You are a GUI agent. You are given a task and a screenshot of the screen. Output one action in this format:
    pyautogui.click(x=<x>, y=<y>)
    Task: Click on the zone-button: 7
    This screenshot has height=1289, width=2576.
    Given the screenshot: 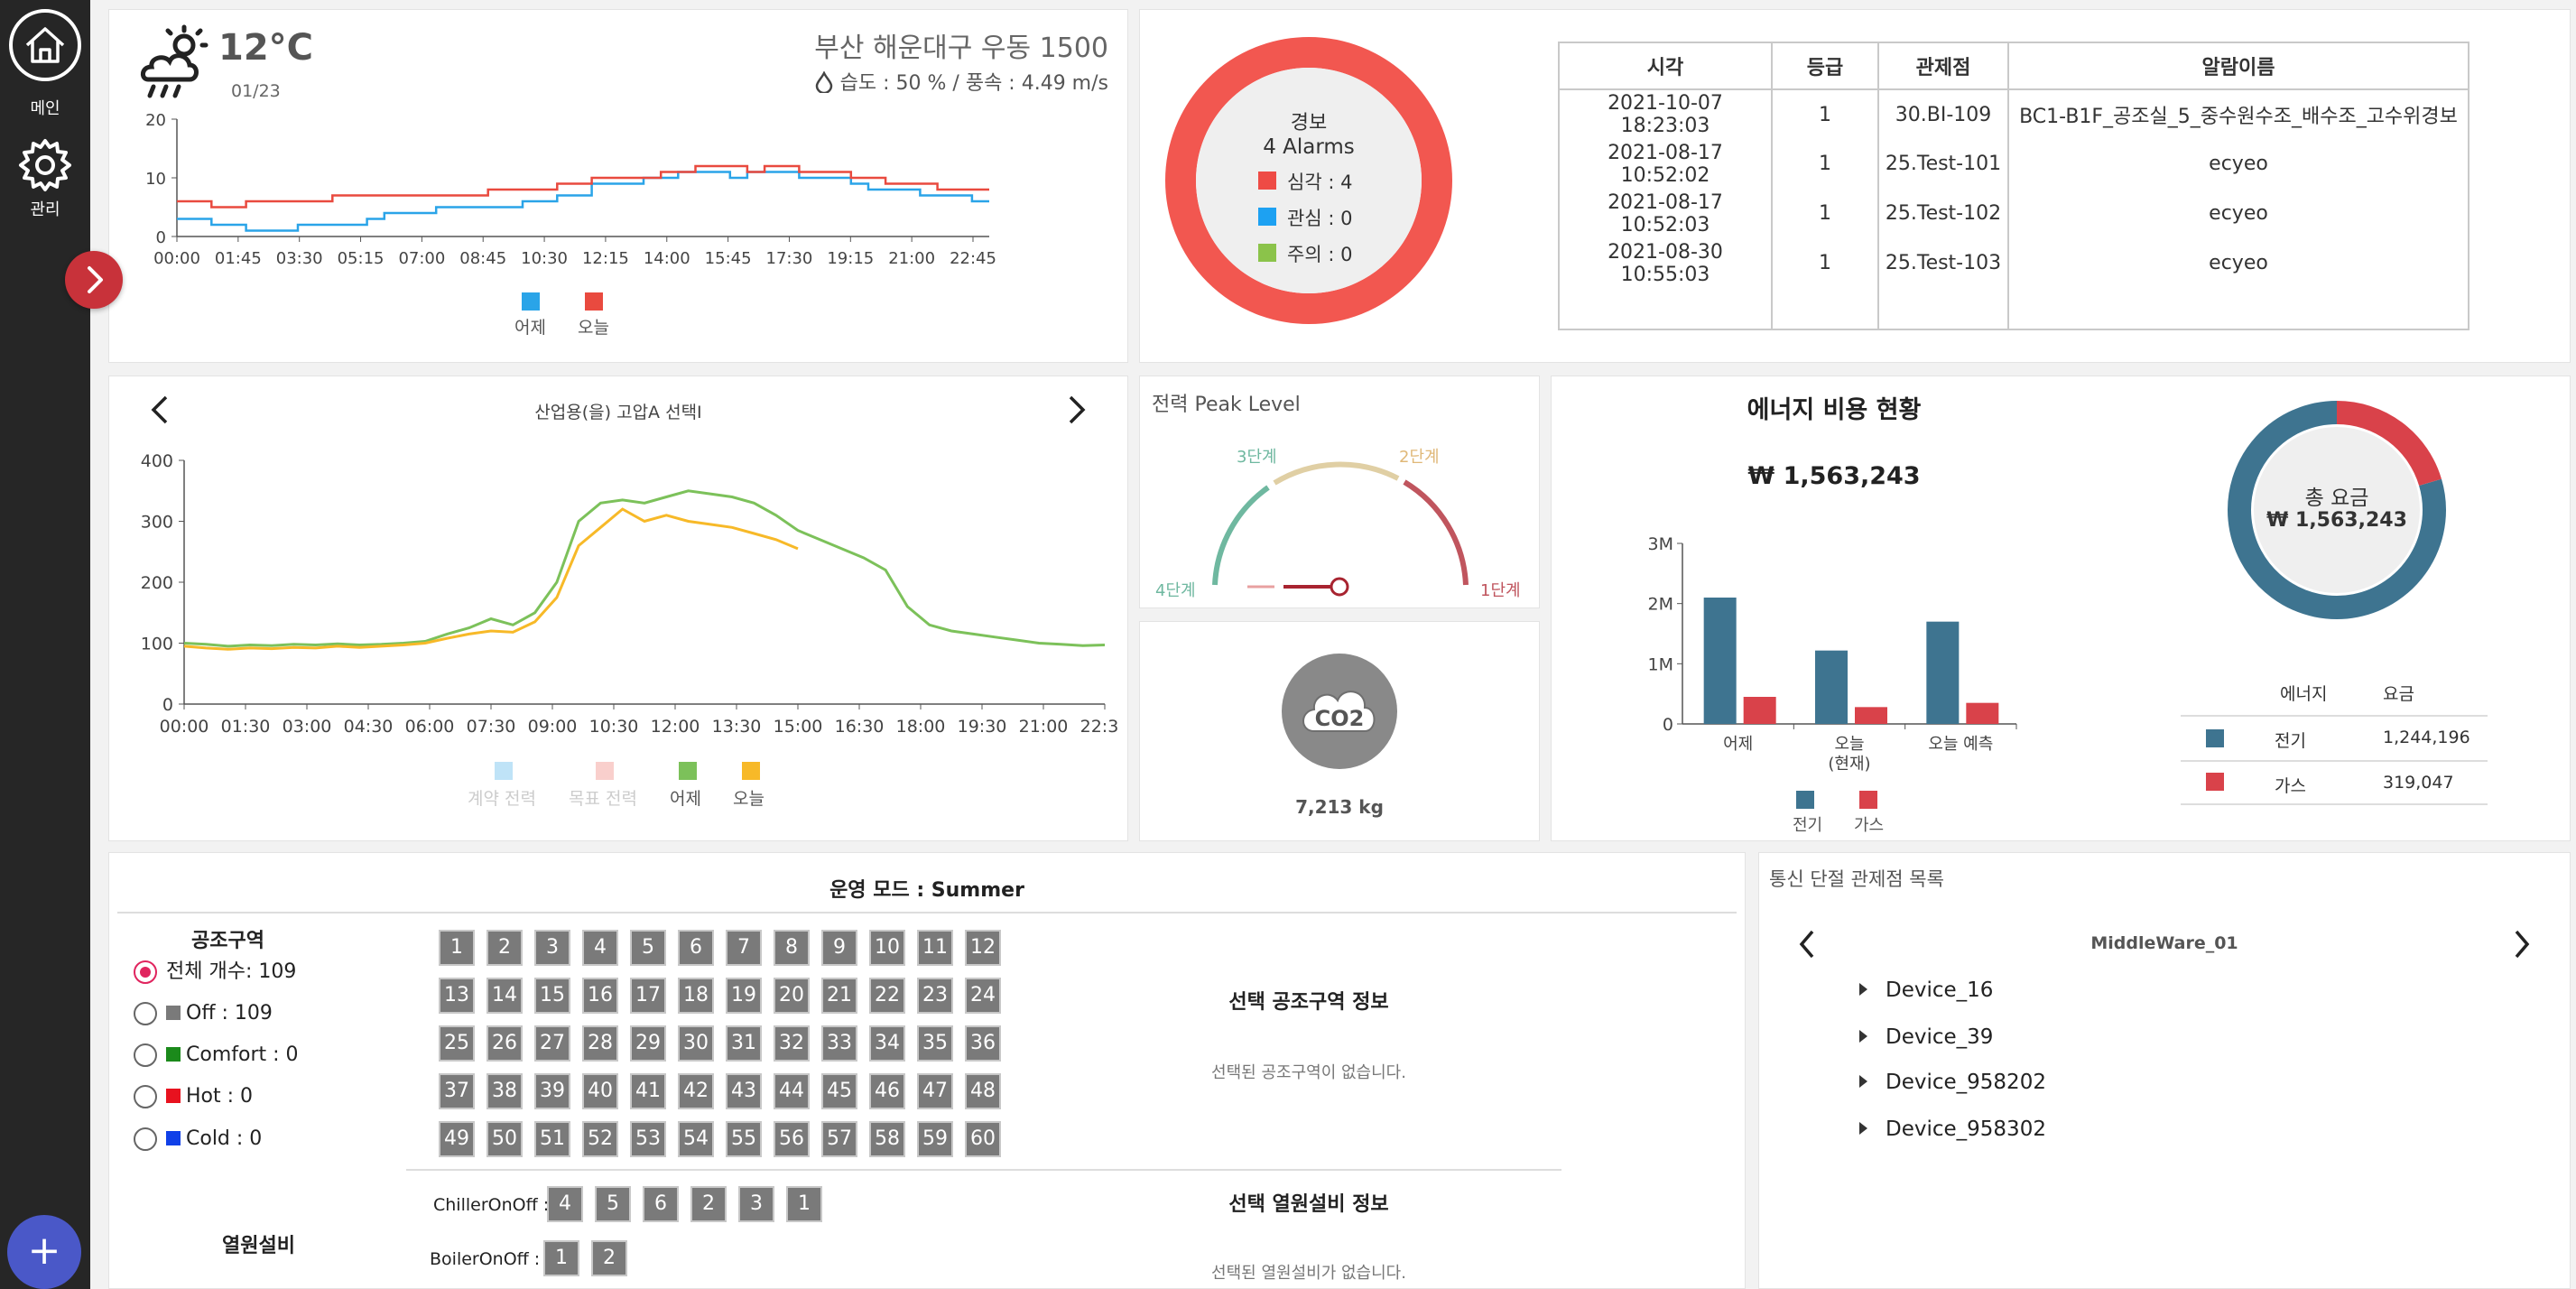 What is the action you would take?
    pyautogui.click(x=744, y=948)
    